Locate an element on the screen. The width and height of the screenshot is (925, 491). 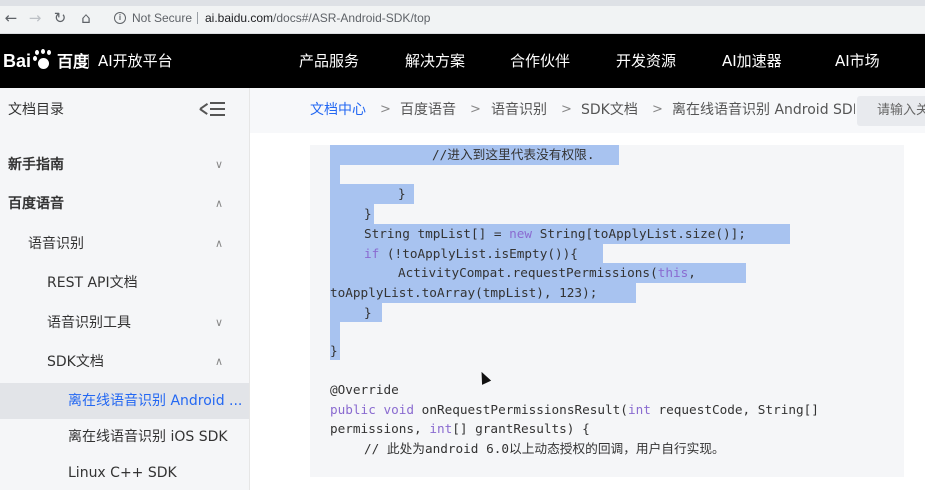
nav-ai-market: AI市场 is located at coordinates (857, 61).